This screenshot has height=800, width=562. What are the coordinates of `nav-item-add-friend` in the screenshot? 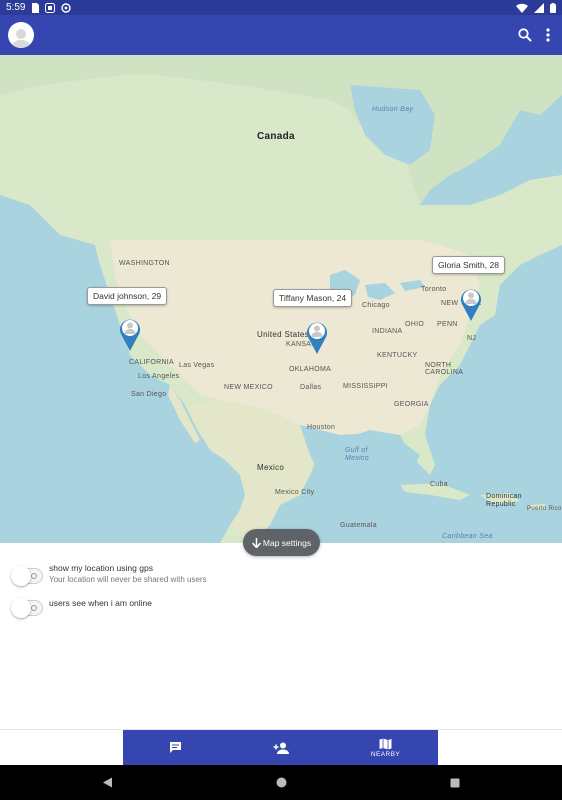 It's located at (280, 747).